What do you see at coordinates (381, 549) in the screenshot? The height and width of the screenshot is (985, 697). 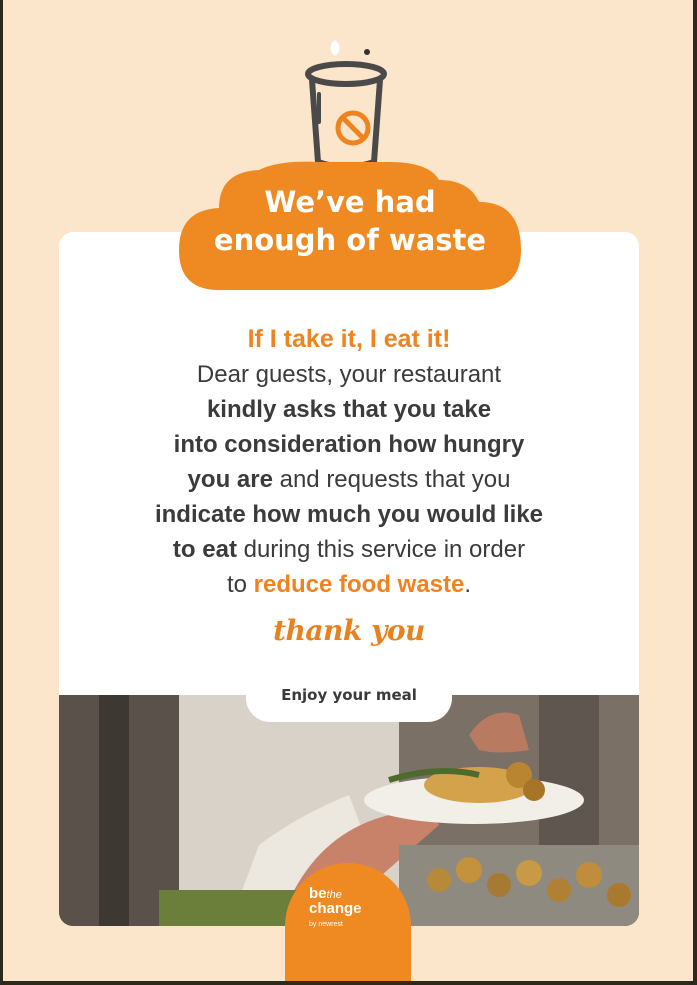 I see `message-fragment: during this service in order` at bounding box center [381, 549].